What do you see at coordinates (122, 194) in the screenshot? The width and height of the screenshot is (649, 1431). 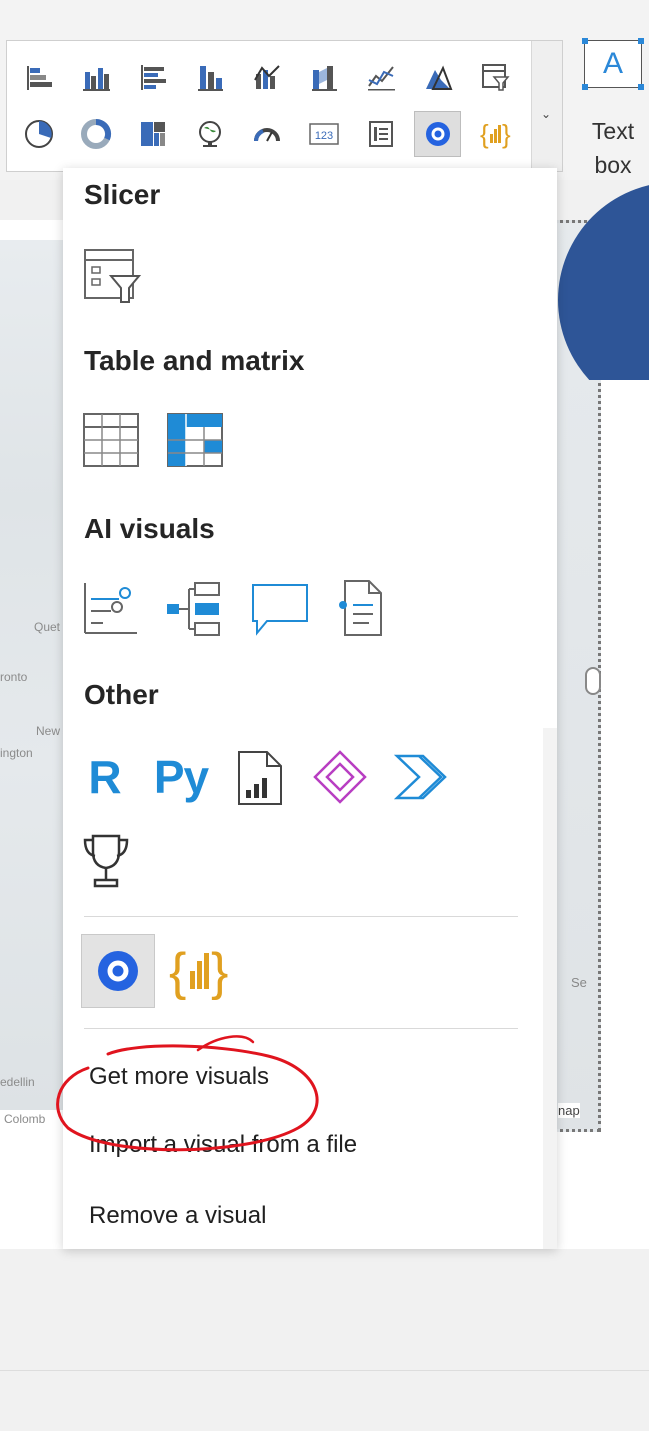 I see `section-title-slicer: Slicer` at bounding box center [122, 194].